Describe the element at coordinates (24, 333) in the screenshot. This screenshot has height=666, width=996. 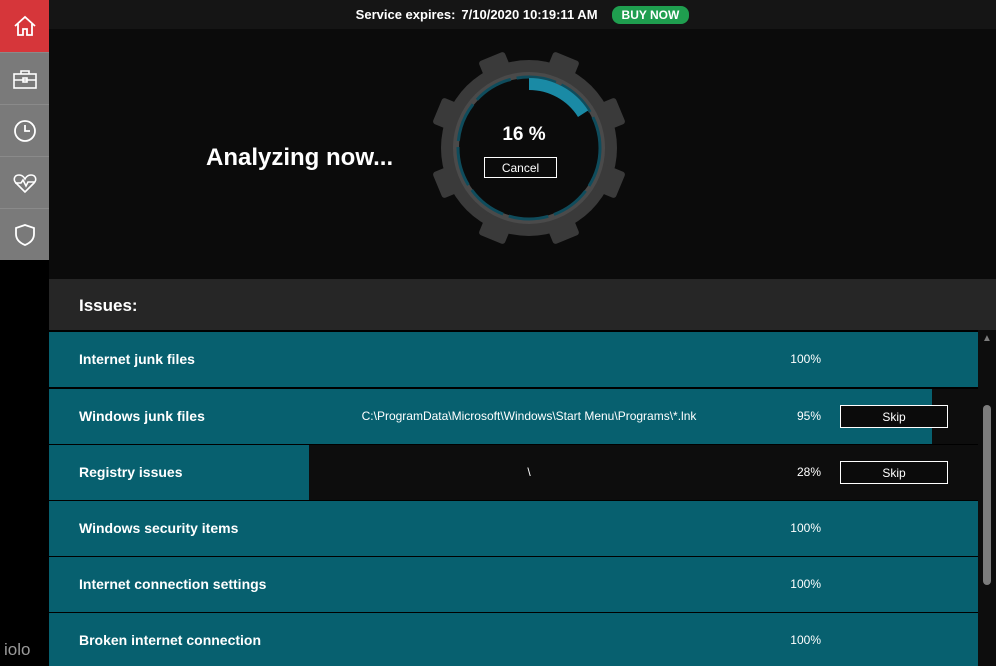
I see `sidebar: iolo` at that location.